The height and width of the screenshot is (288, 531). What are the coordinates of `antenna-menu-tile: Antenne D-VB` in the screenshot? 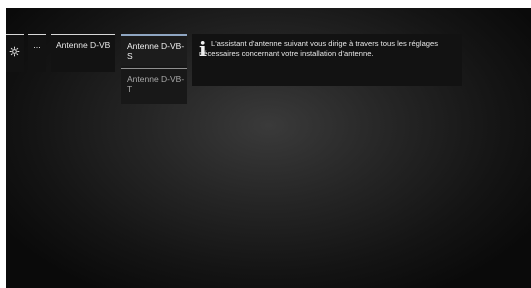 It's located at (83, 53).